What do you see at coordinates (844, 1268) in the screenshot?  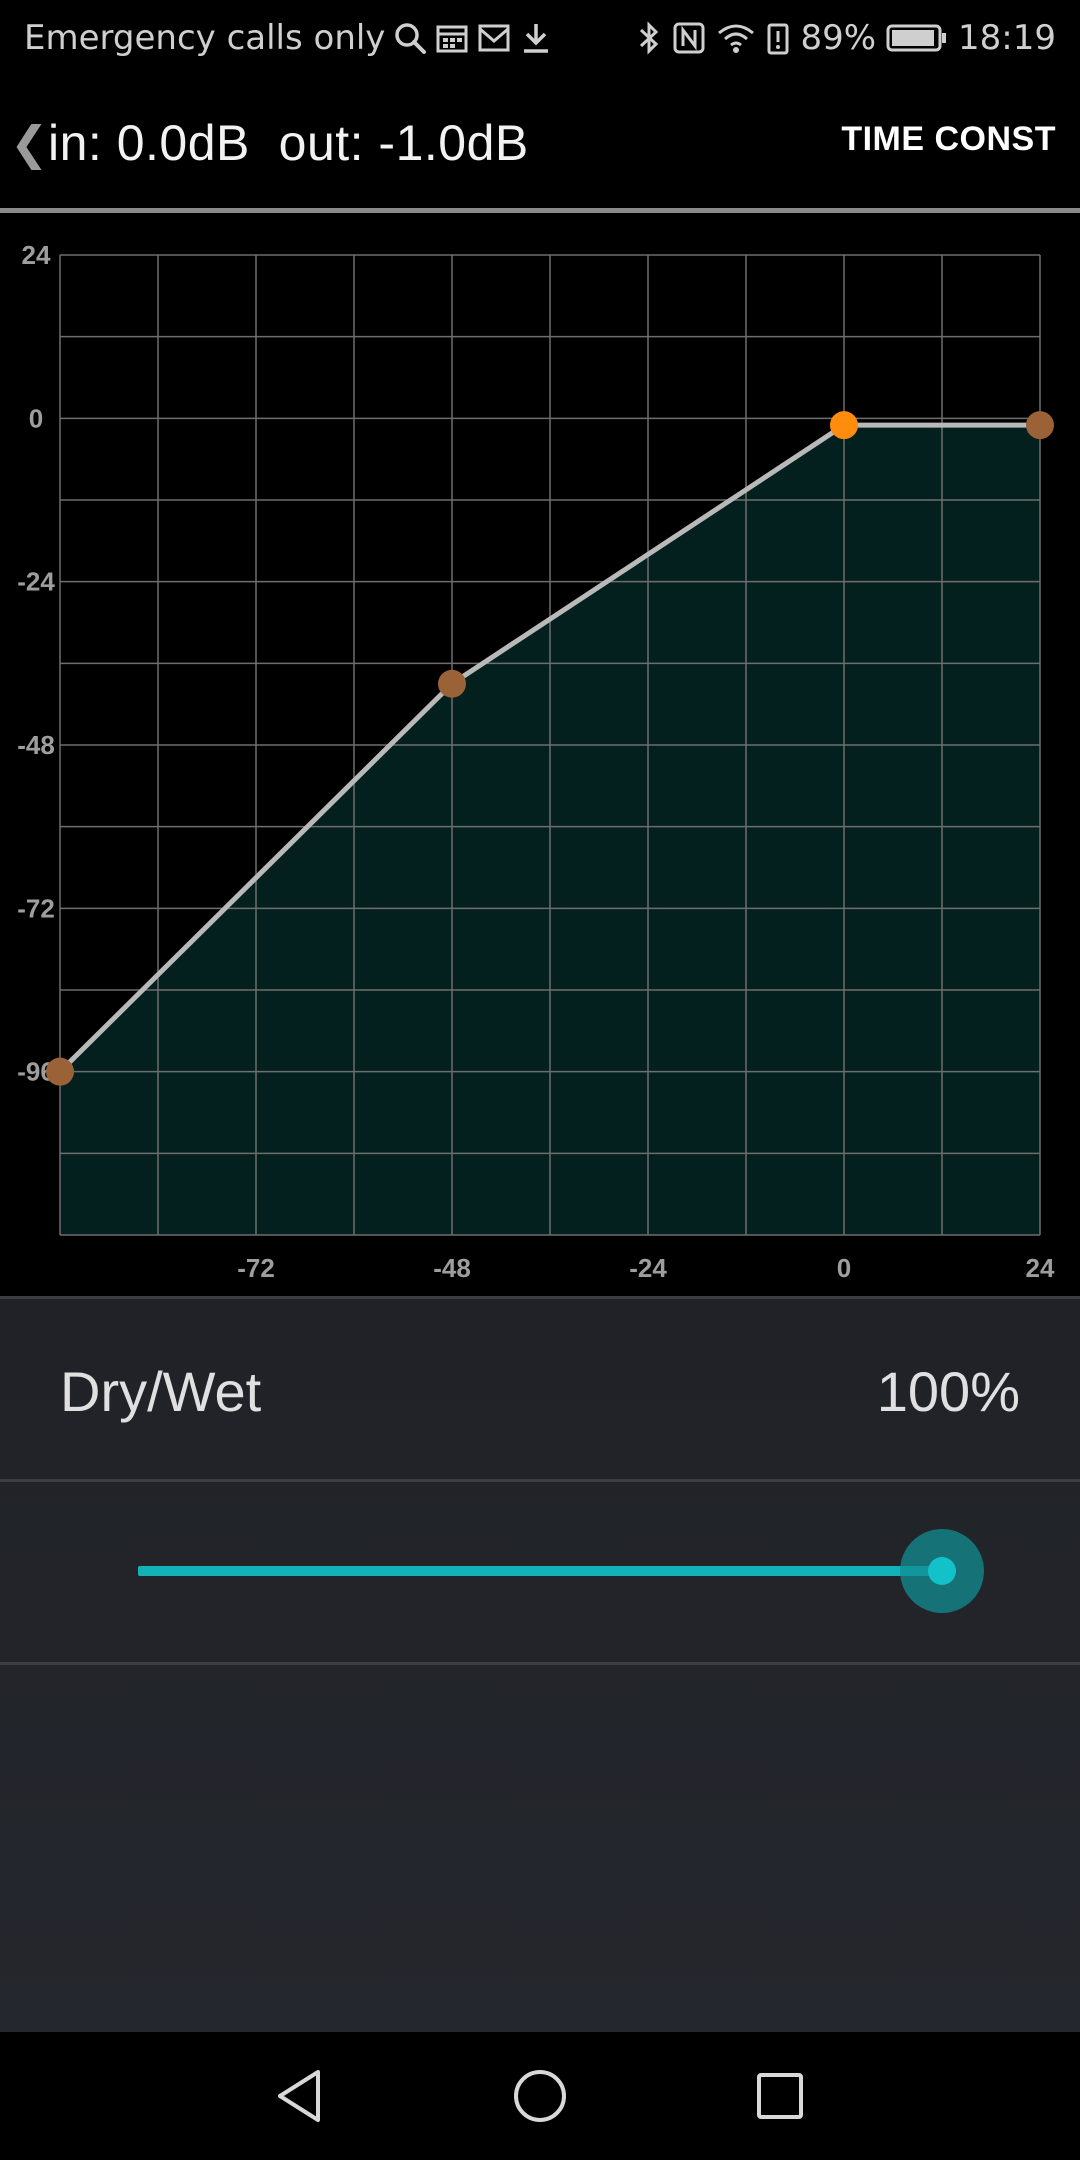 I see `x-tick-label: 0` at bounding box center [844, 1268].